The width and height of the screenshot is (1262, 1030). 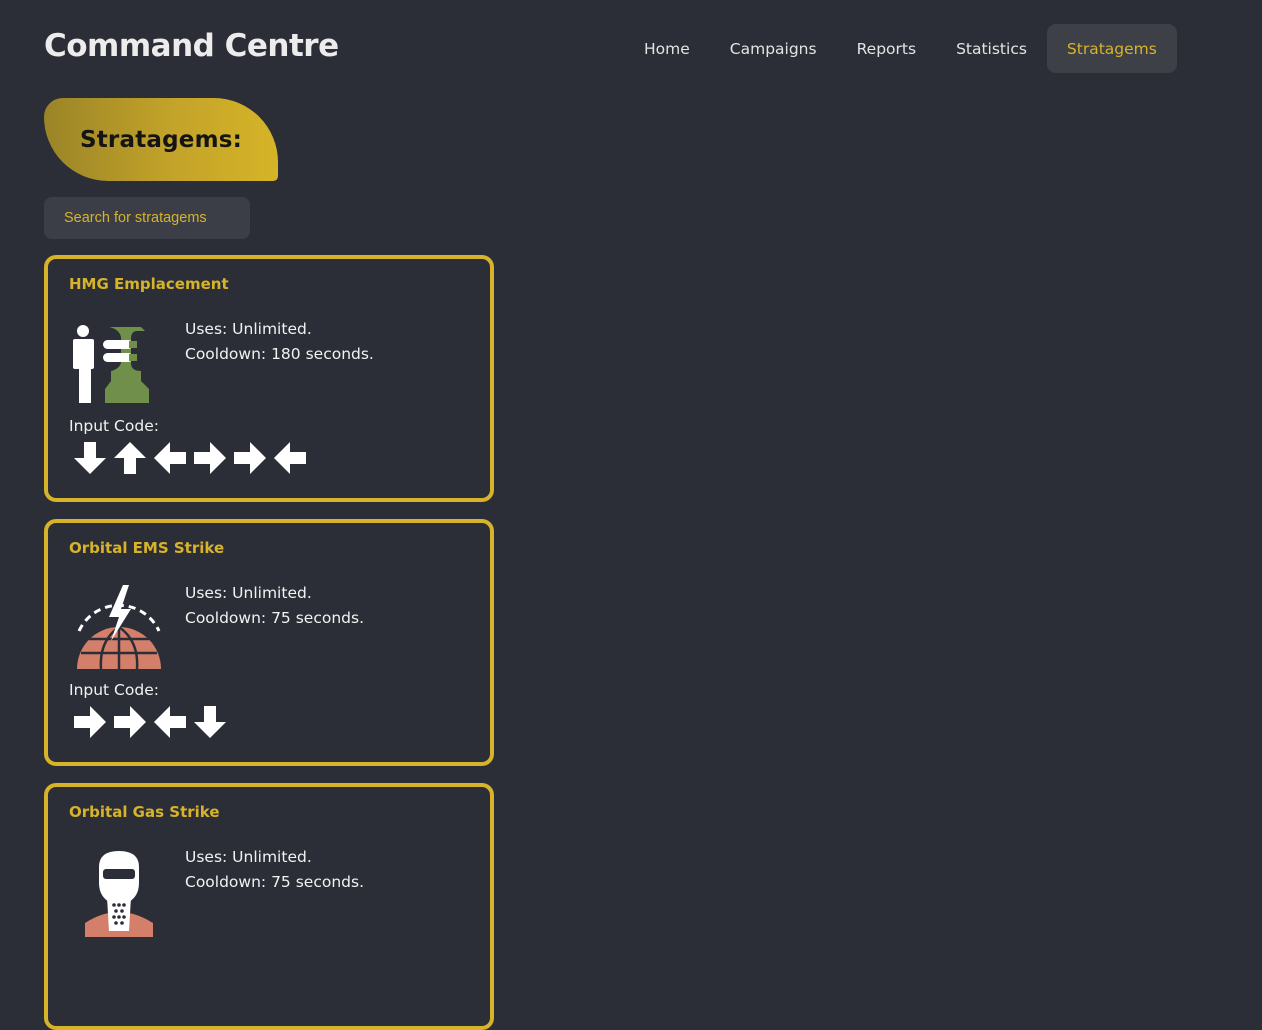 What do you see at coordinates (149, 284) in the screenshot?
I see `stratagem-name: HMG Emplacement` at bounding box center [149, 284].